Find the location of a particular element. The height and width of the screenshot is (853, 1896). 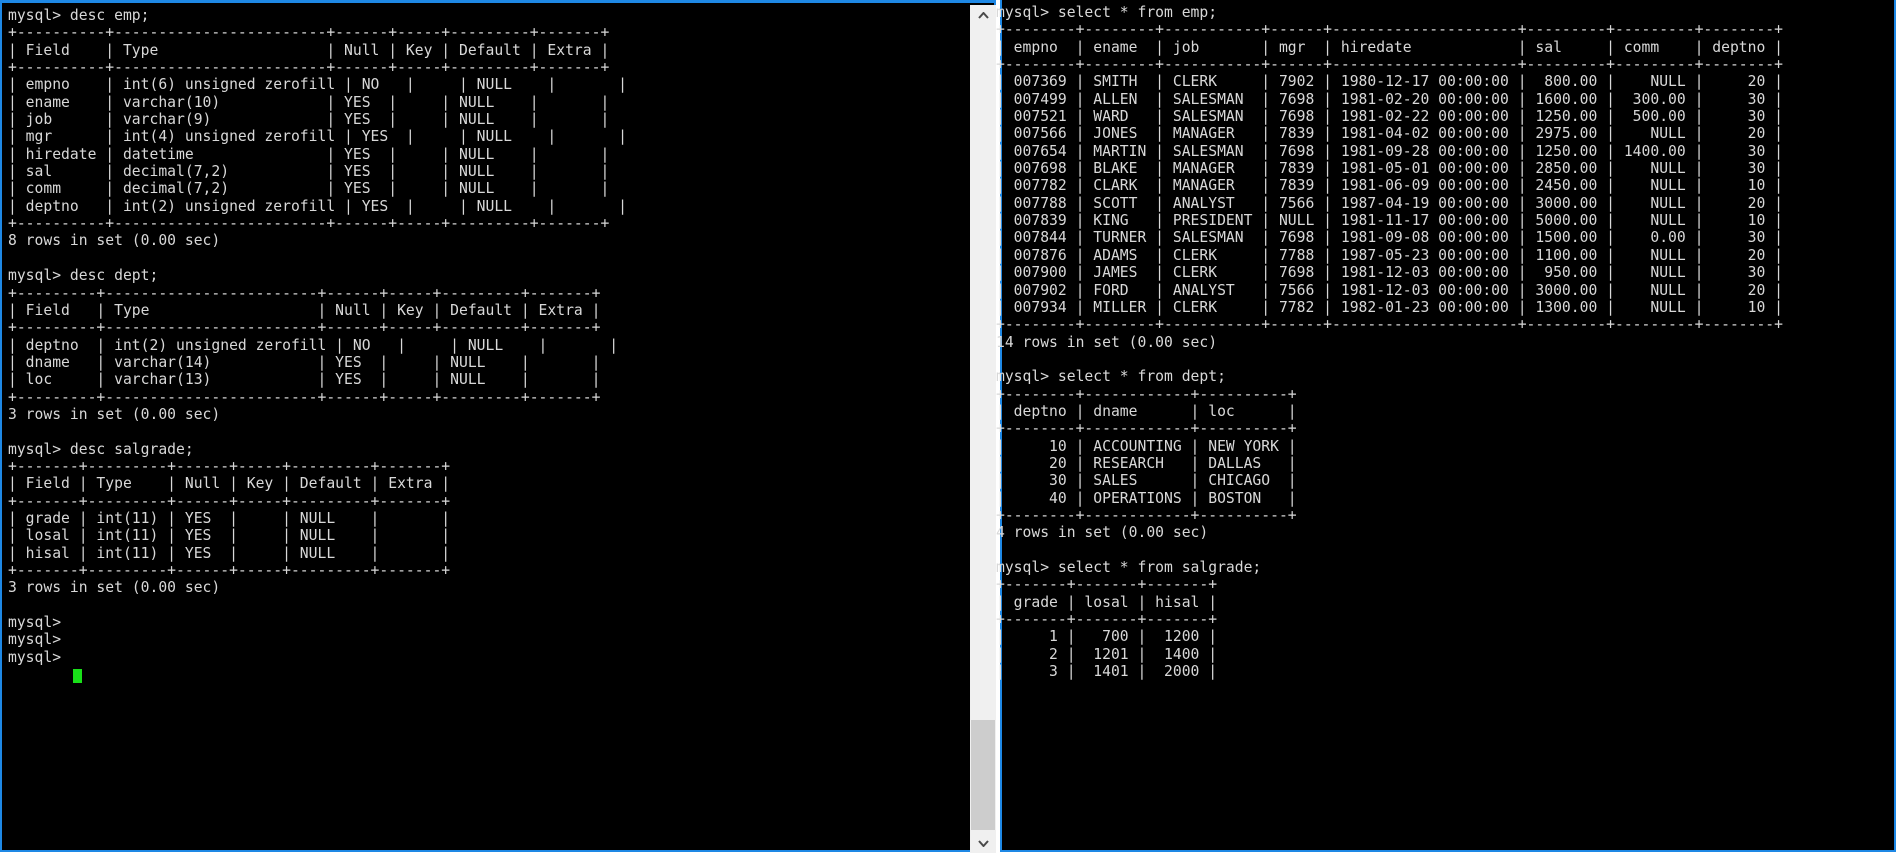

scrollbar-track is located at coordinates (983, 429).